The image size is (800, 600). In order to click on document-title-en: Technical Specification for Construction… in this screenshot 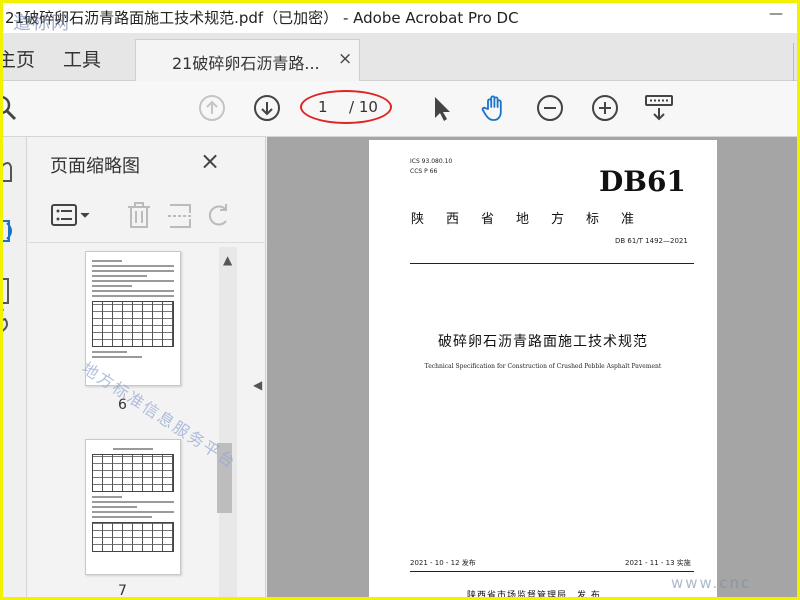, I will do `click(543, 366)`.